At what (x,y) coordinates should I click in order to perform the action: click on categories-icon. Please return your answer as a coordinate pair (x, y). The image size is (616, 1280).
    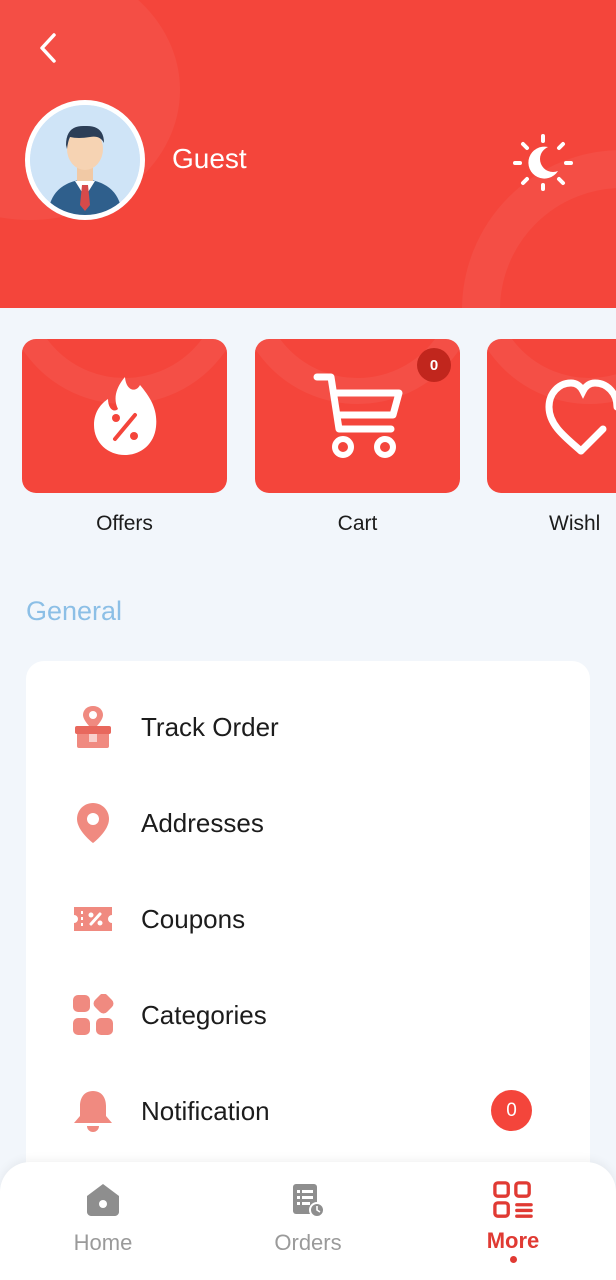
    Looking at the image, I should click on (93, 1015).